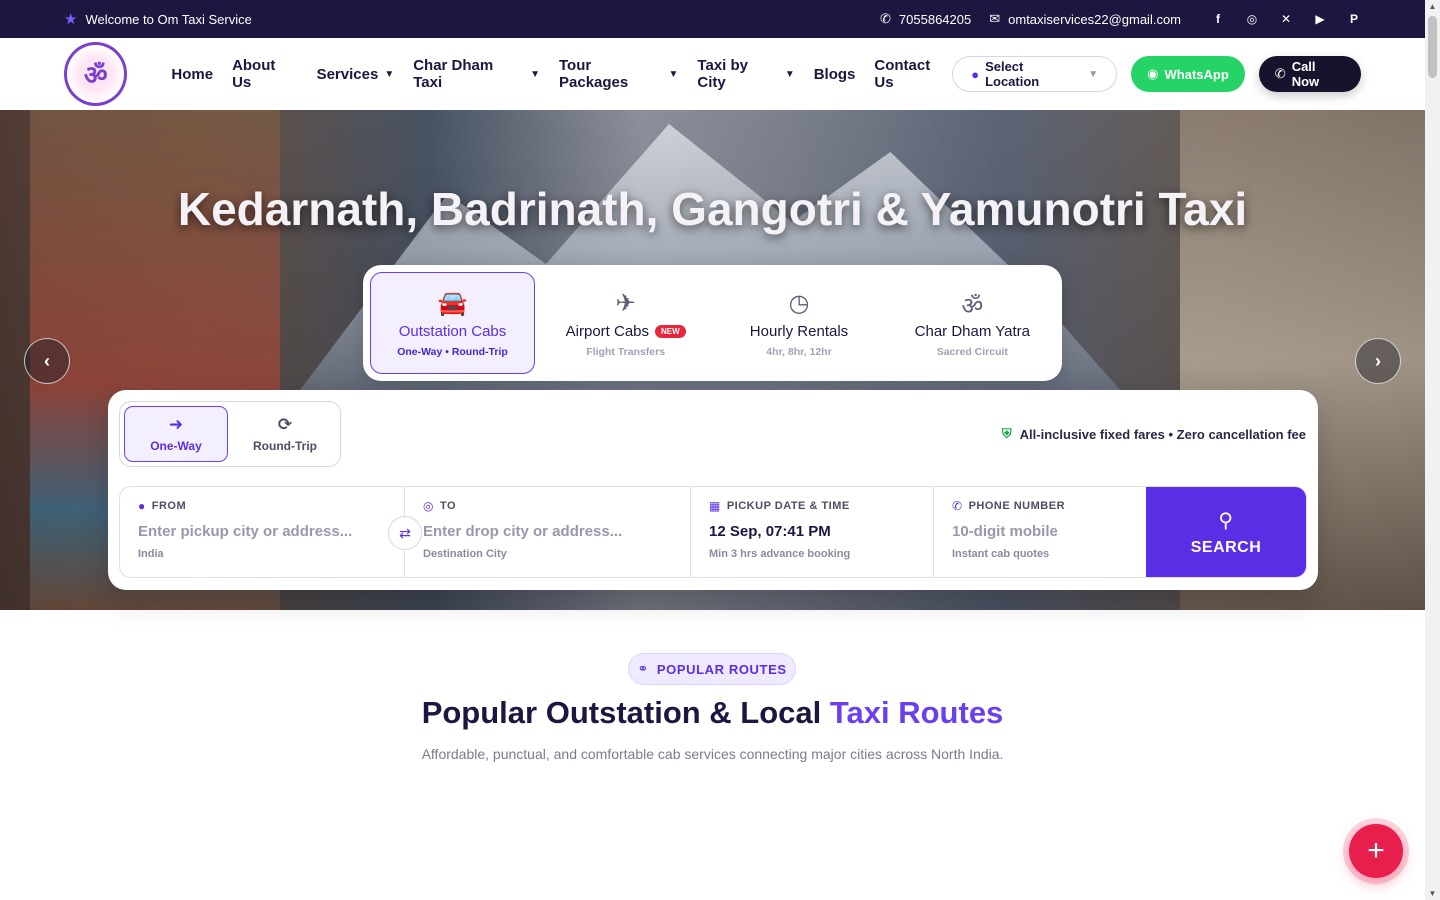  What do you see at coordinates (1226, 520) in the screenshot?
I see `search-icon: ⚲` at bounding box center [1226, 520].